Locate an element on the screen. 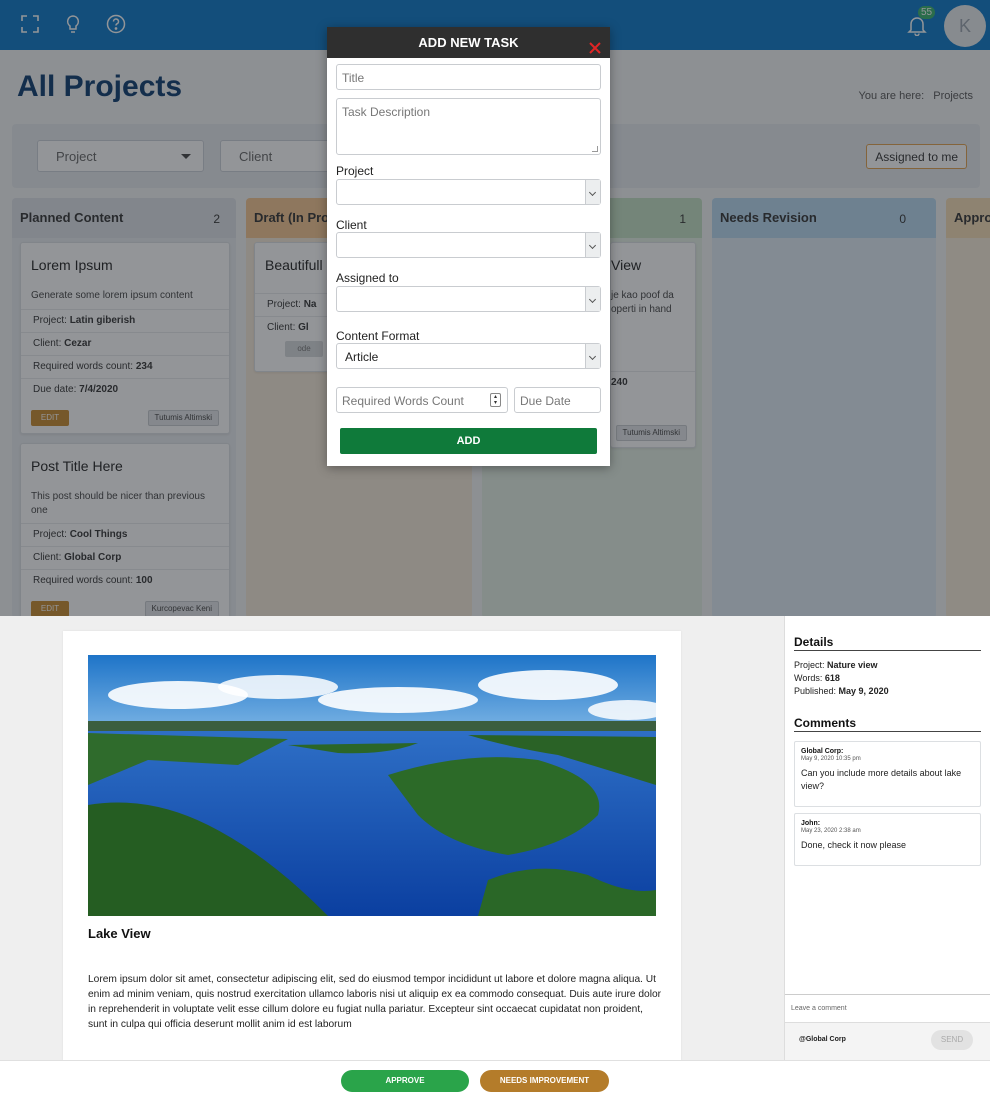  article-image is located at coordinates (372, 785).